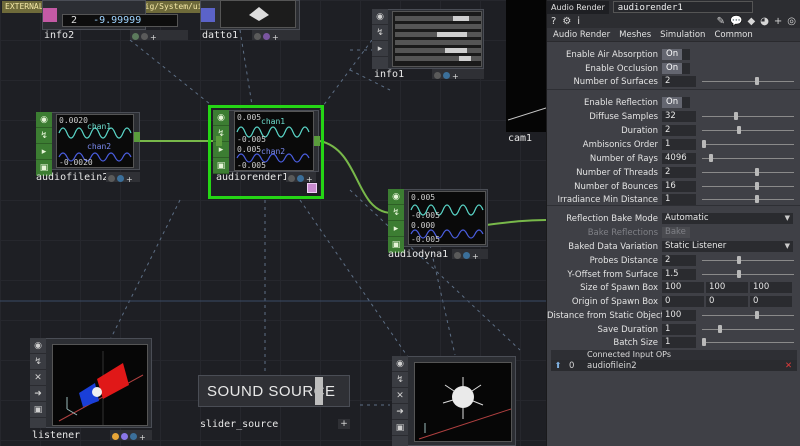  Describe the element at coordinates (526, 73) in the screenshot. I see `node-cam1: cam1` at that location.